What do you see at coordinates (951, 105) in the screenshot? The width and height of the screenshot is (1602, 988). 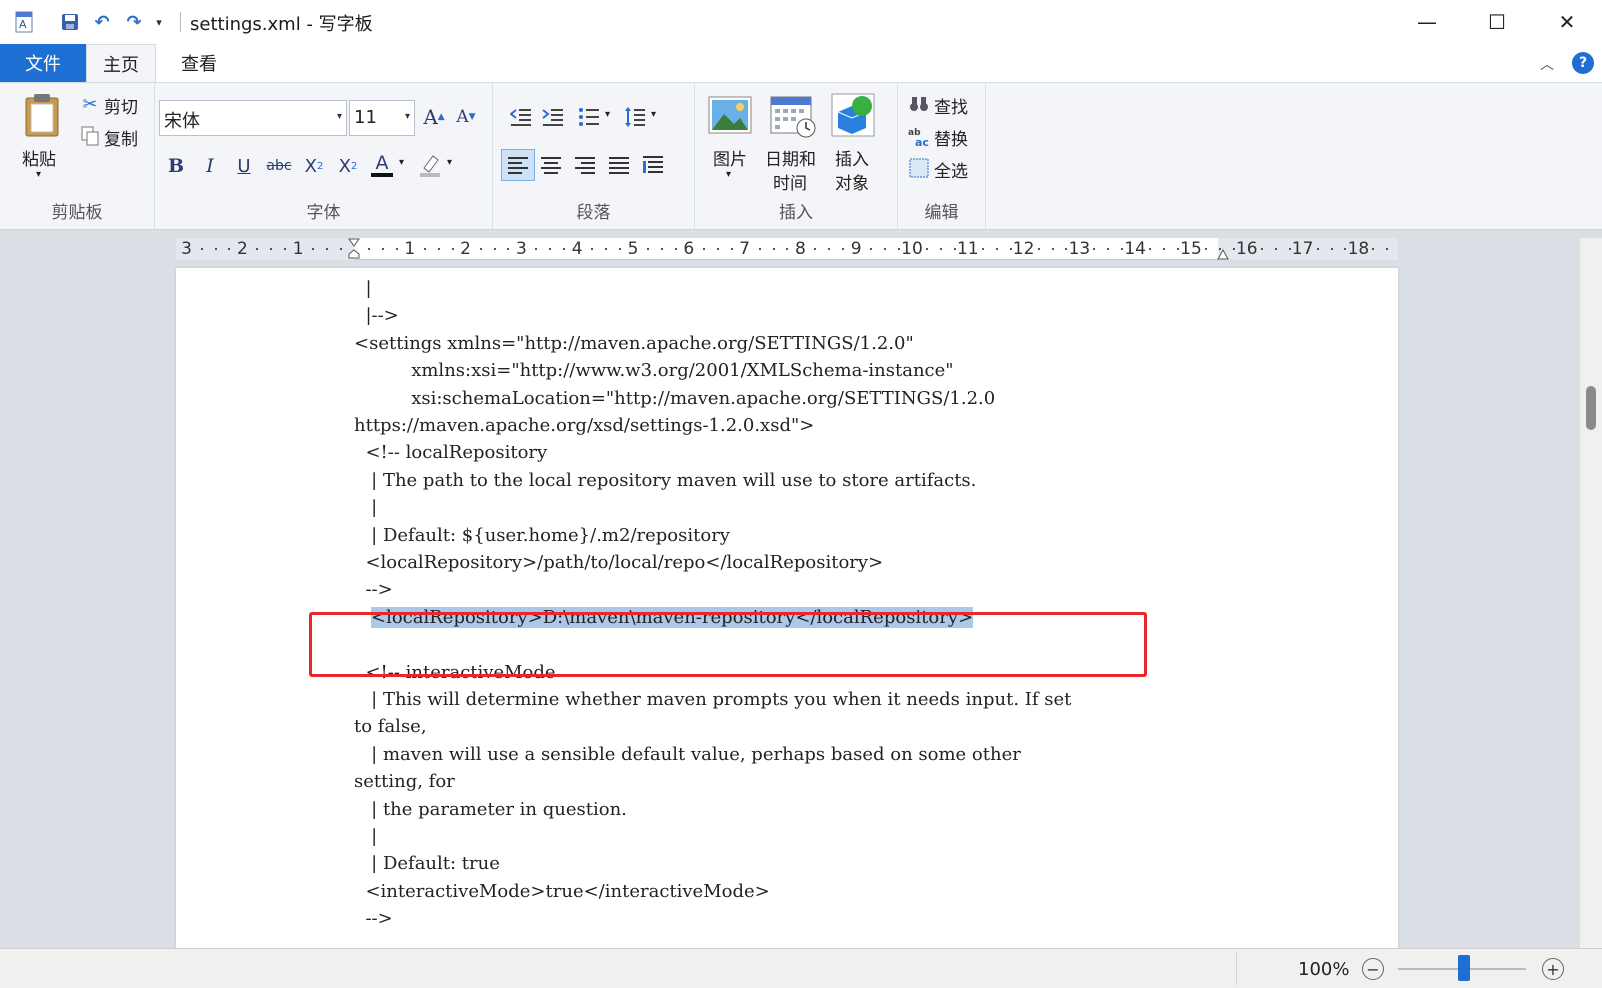 I see `find-button-label: 查找` at bounding box center [951, 105].